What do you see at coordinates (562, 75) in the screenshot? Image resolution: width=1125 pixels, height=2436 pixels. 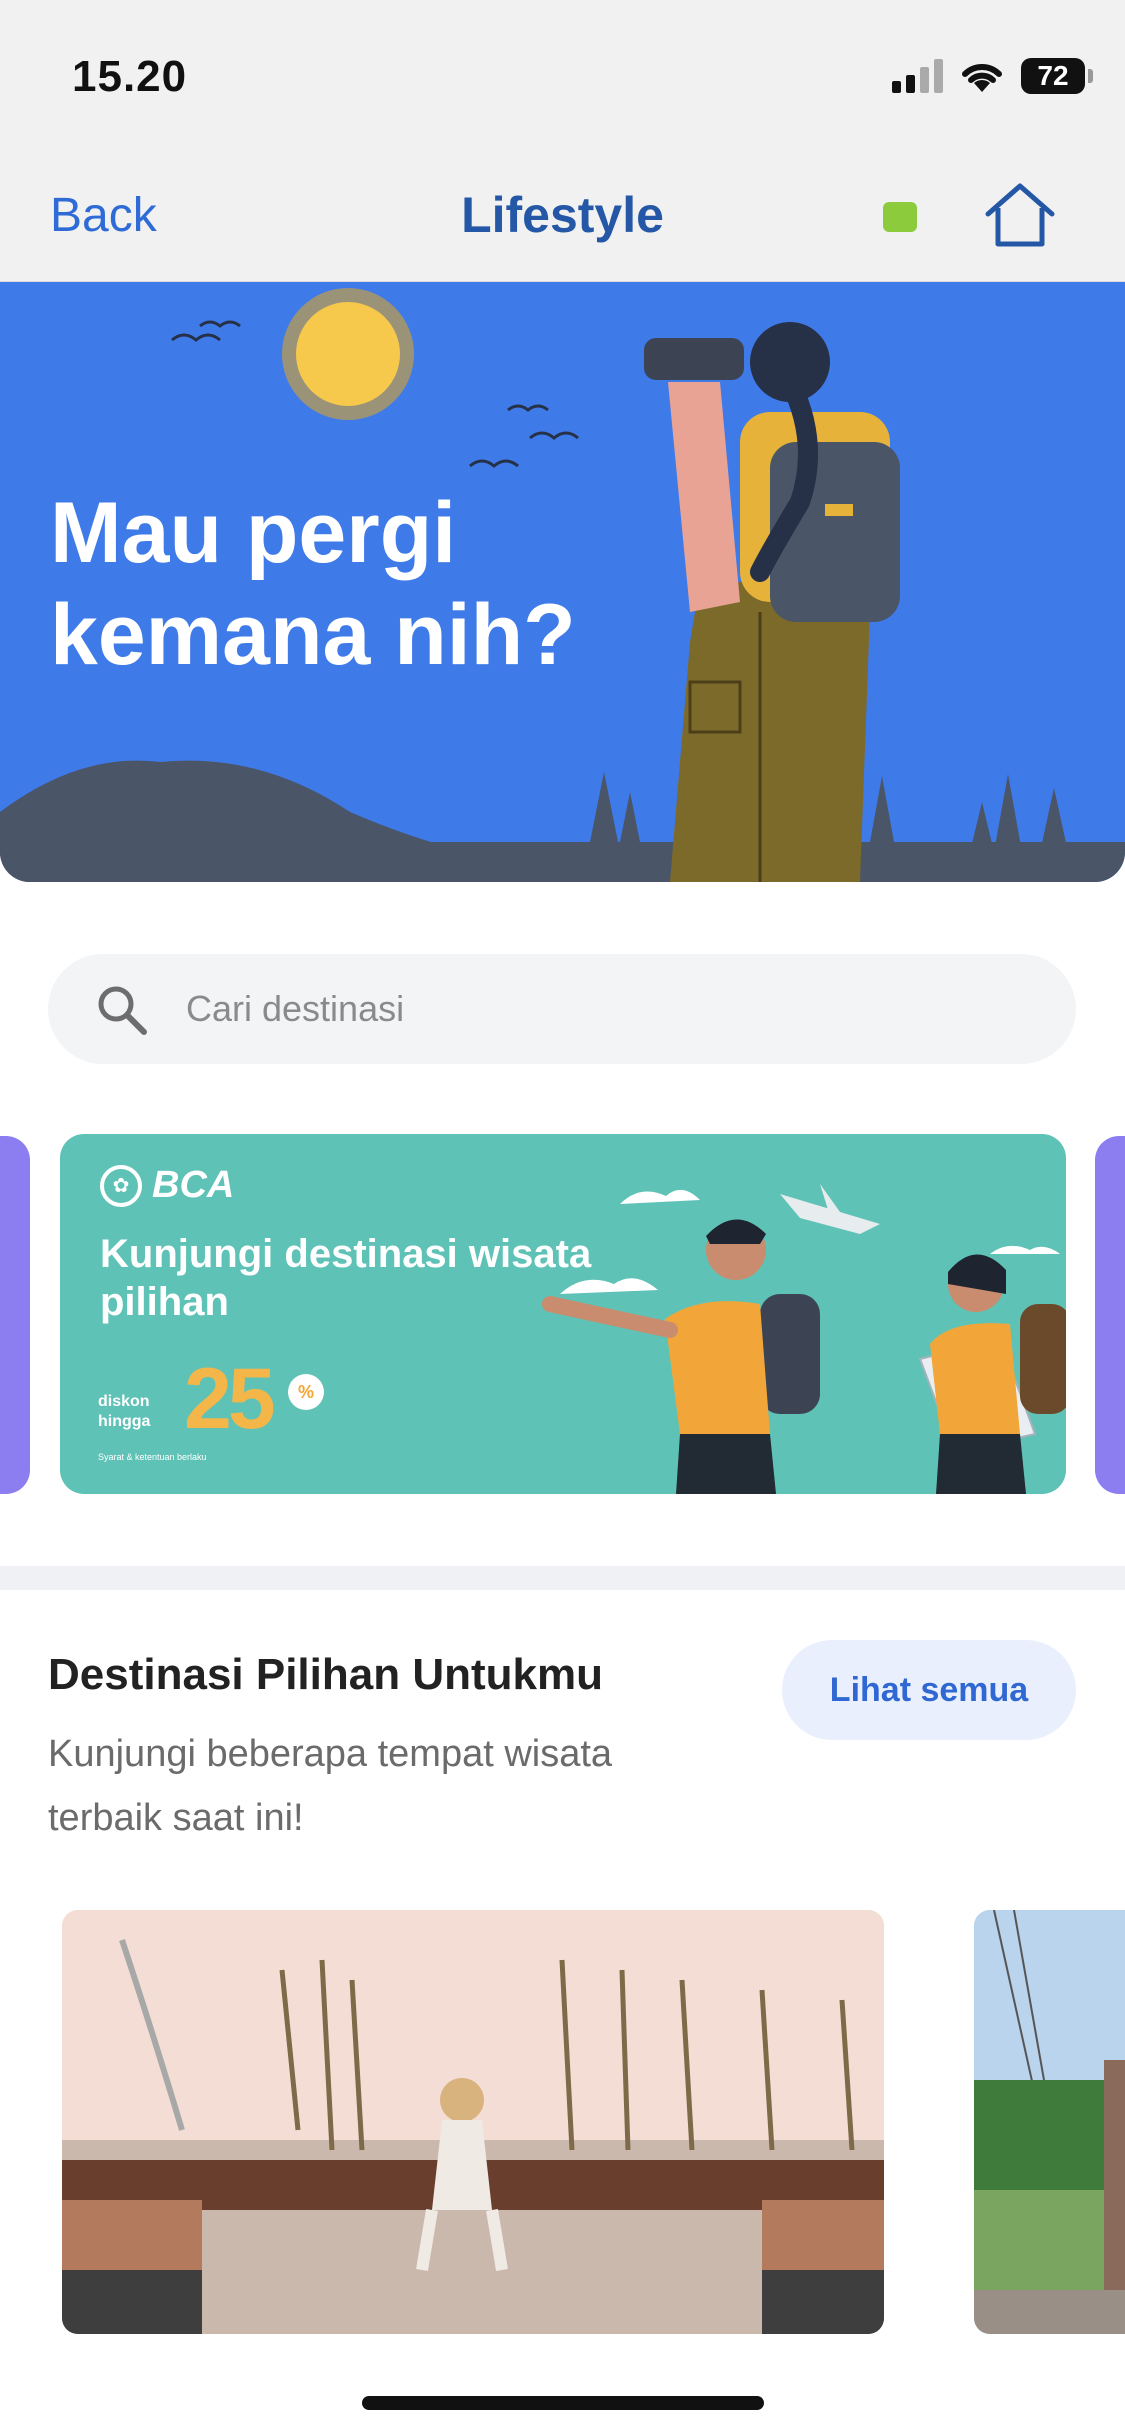 I see `status-bar: 15.20 72` at bounding box center [562, 75].